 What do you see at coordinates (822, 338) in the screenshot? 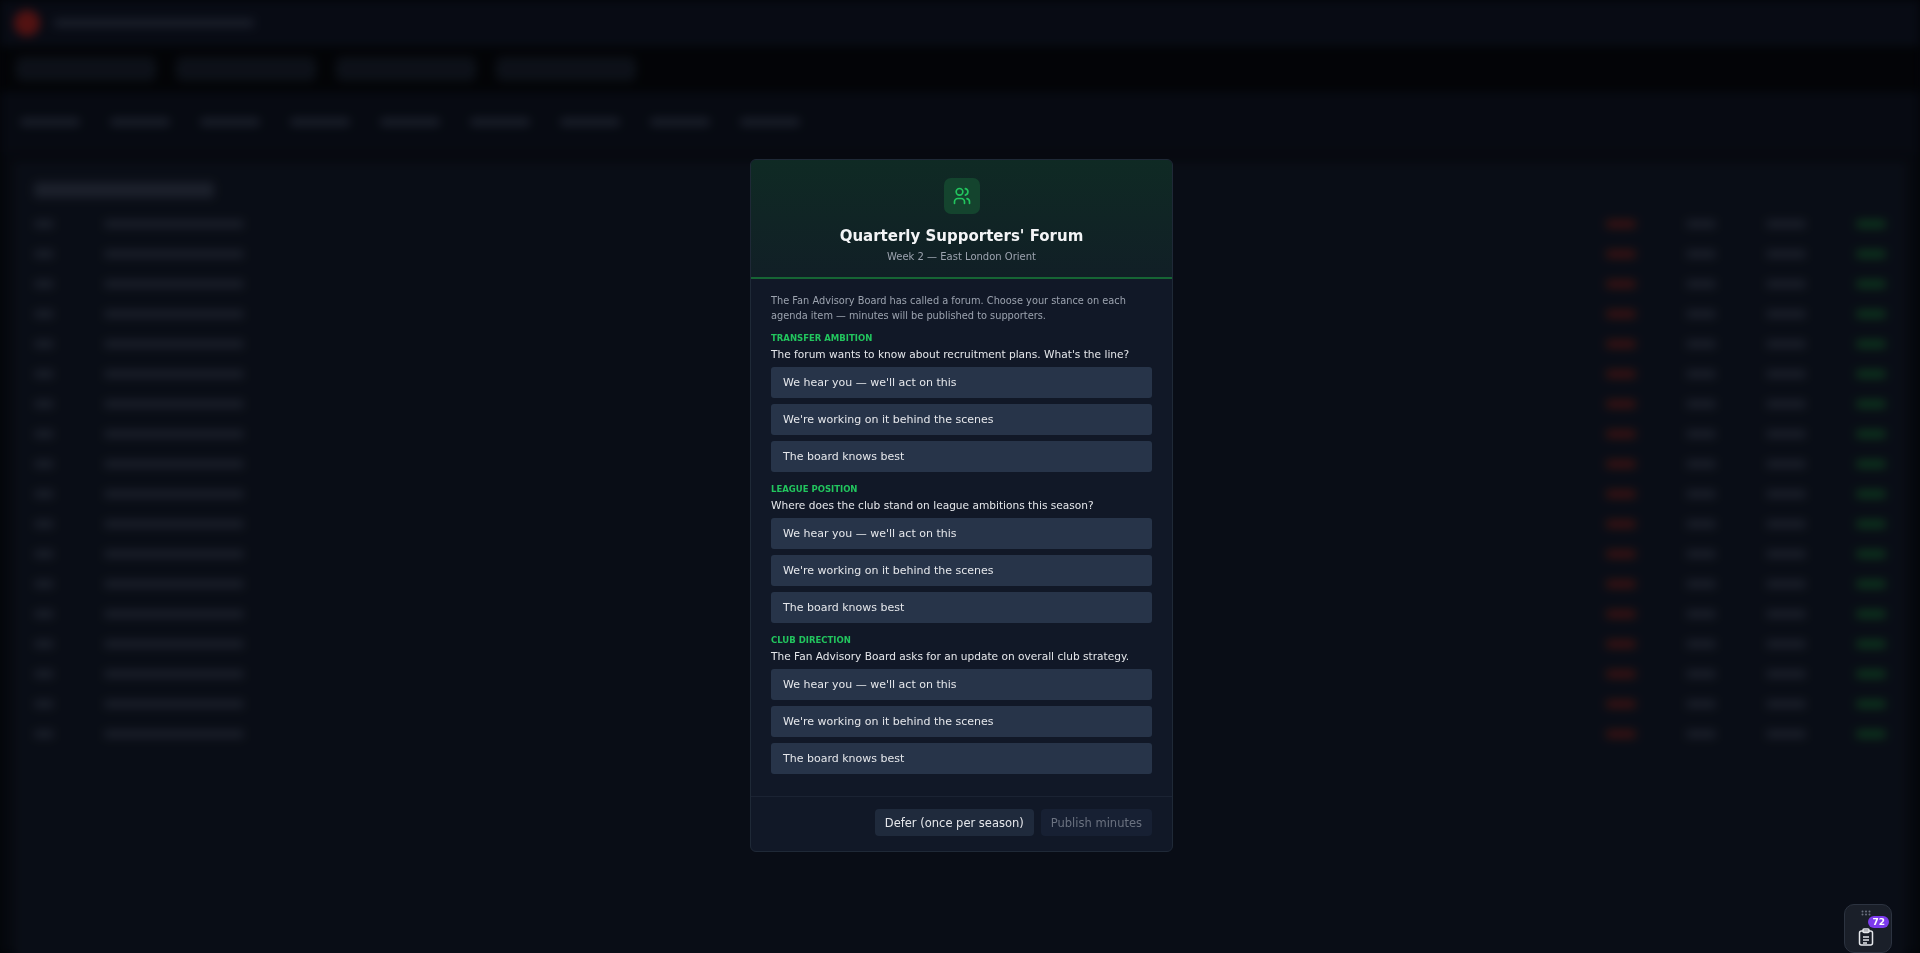
I see `section-label: TRANSFER AMBITION` at bounding box center [822, 338].